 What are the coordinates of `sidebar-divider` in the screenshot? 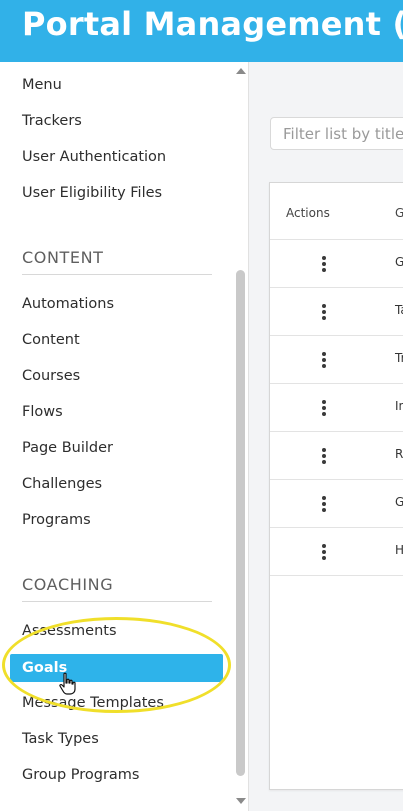 It's located at (248, 436).